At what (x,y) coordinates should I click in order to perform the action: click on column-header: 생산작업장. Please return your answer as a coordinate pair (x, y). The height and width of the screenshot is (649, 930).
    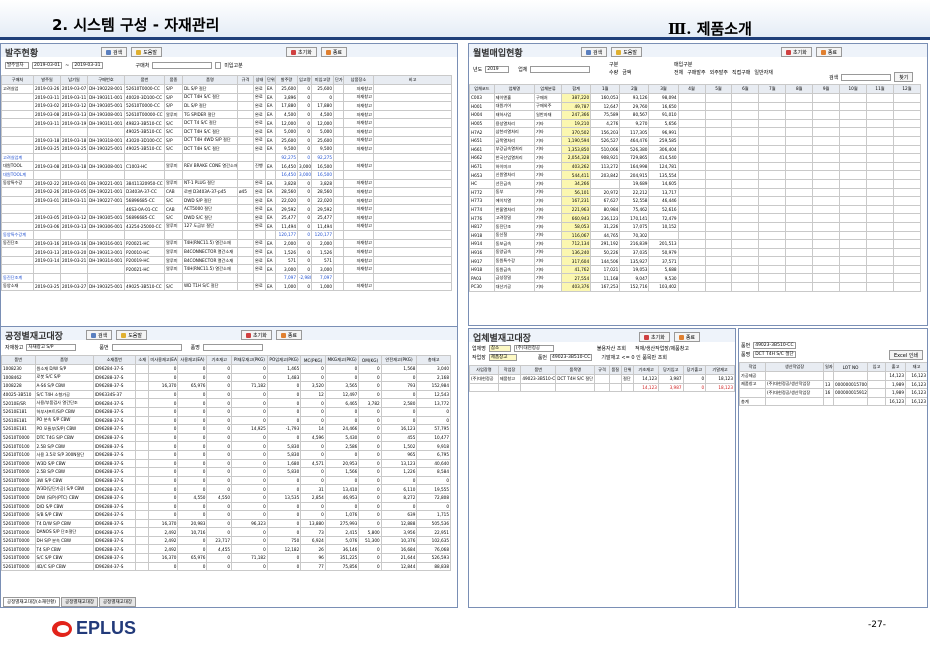
    Looking at the image, I should click on (794, 367).